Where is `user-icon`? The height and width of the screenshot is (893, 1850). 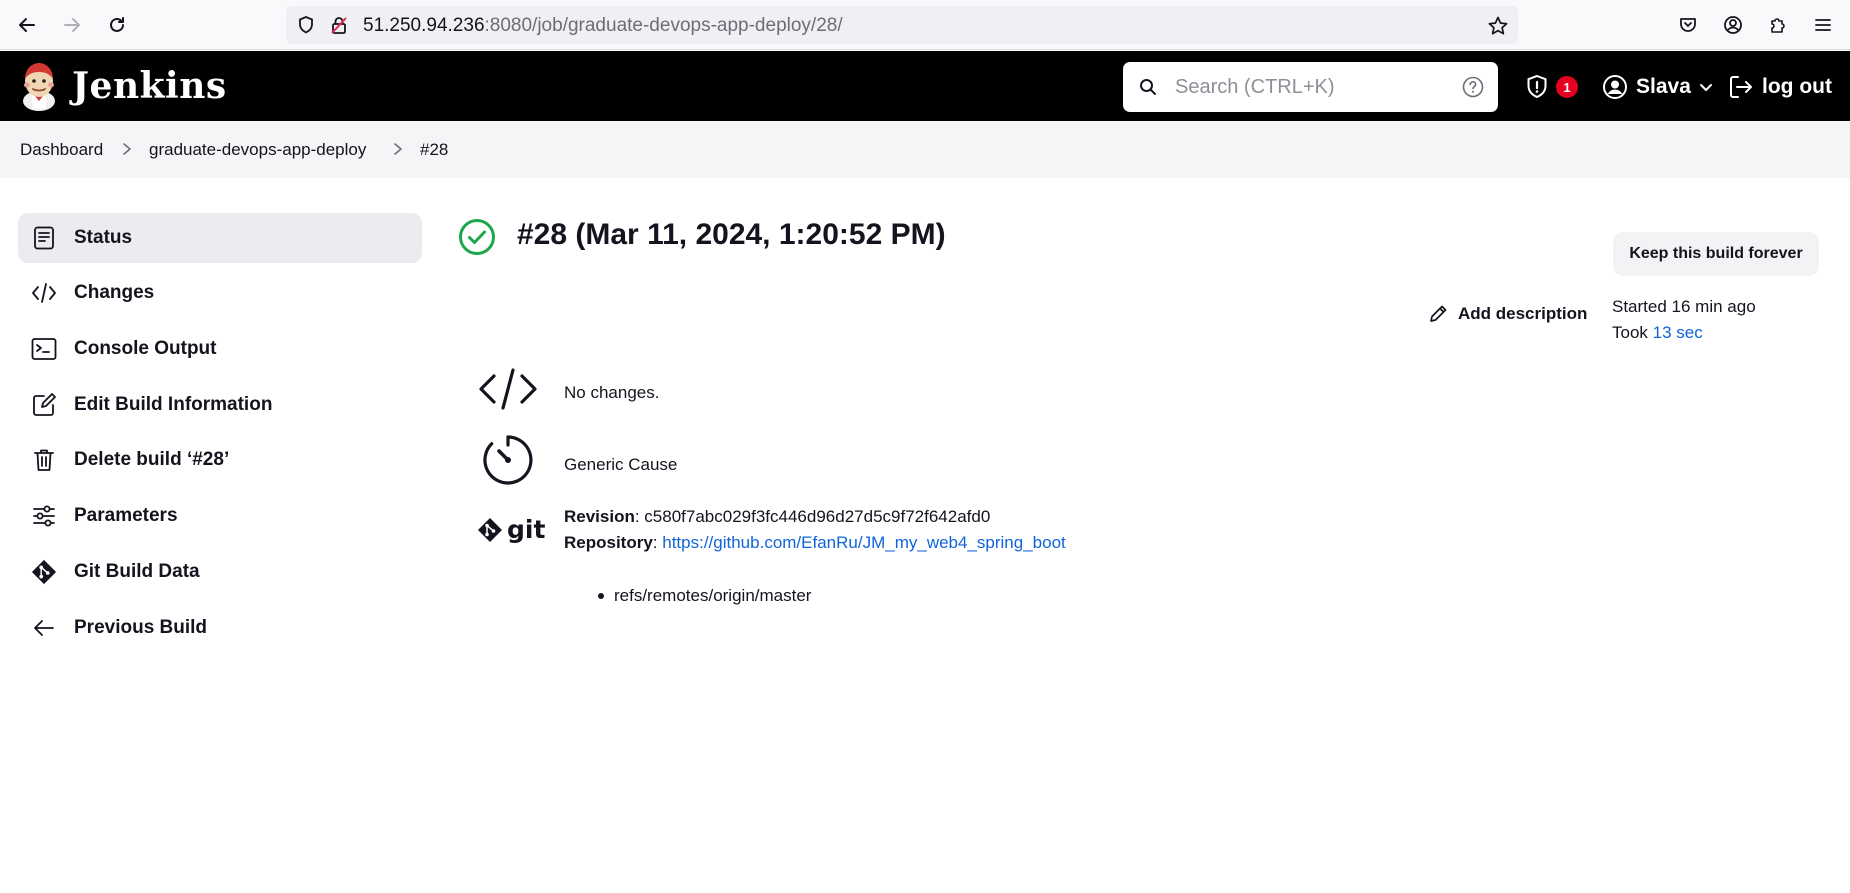 user-icon is located at coordinates (1615, 87).